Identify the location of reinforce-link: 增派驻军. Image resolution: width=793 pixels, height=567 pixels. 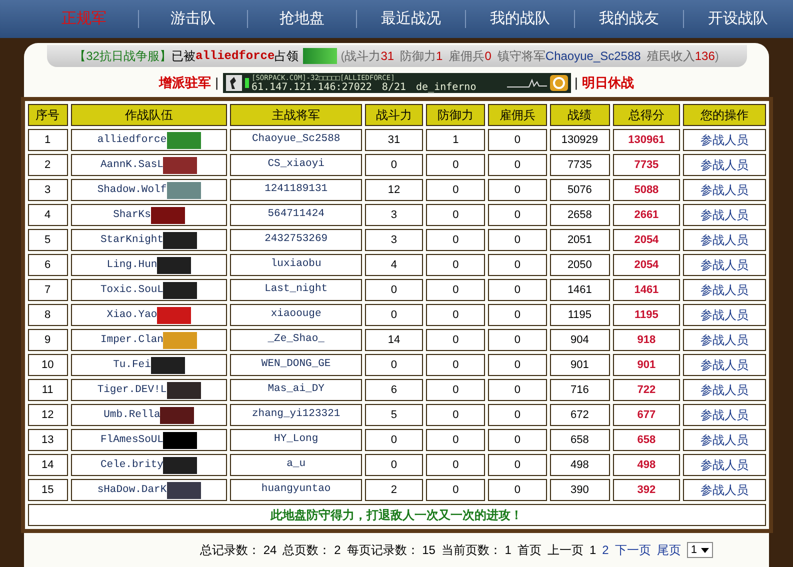
(185, 83).